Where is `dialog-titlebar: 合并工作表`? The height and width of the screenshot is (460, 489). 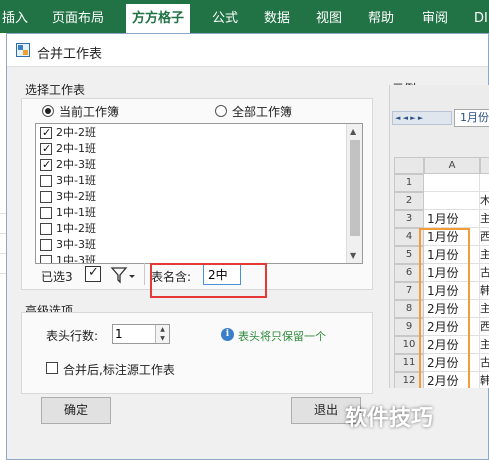 dialog-titlebar: 合并工作表 is located at coordinates (247, 50).